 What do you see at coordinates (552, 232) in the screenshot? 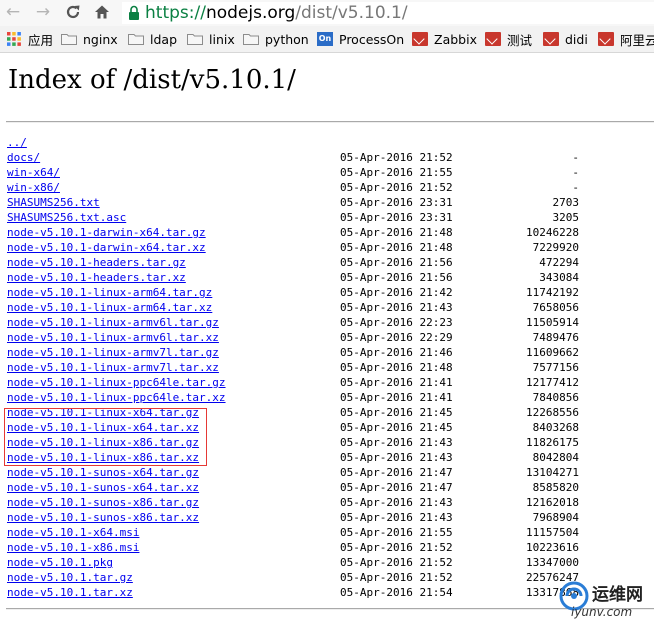
I see `file-size: 10246228` at bounding box center [552, 232].